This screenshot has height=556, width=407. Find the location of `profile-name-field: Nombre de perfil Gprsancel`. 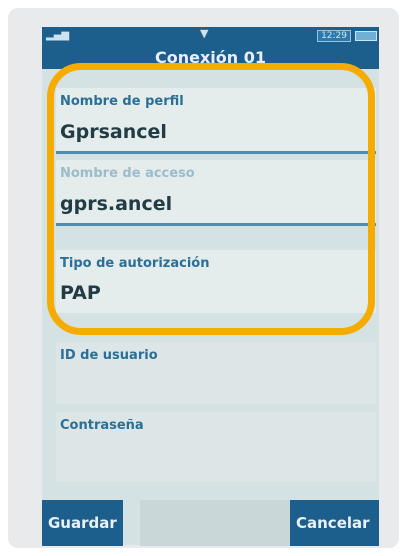

profile-name-field: Nombre de perfil Gprsancel is located at coordinates (216, 121).